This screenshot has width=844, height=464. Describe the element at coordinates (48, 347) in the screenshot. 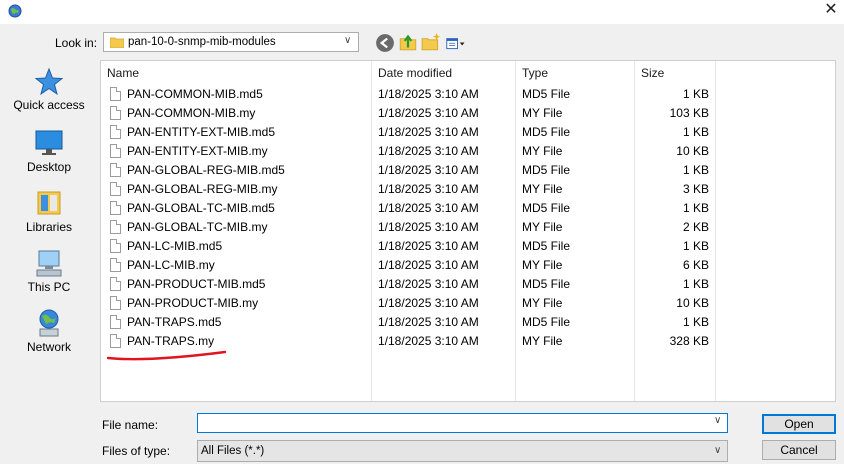

I see `place-label: Network` at that location.